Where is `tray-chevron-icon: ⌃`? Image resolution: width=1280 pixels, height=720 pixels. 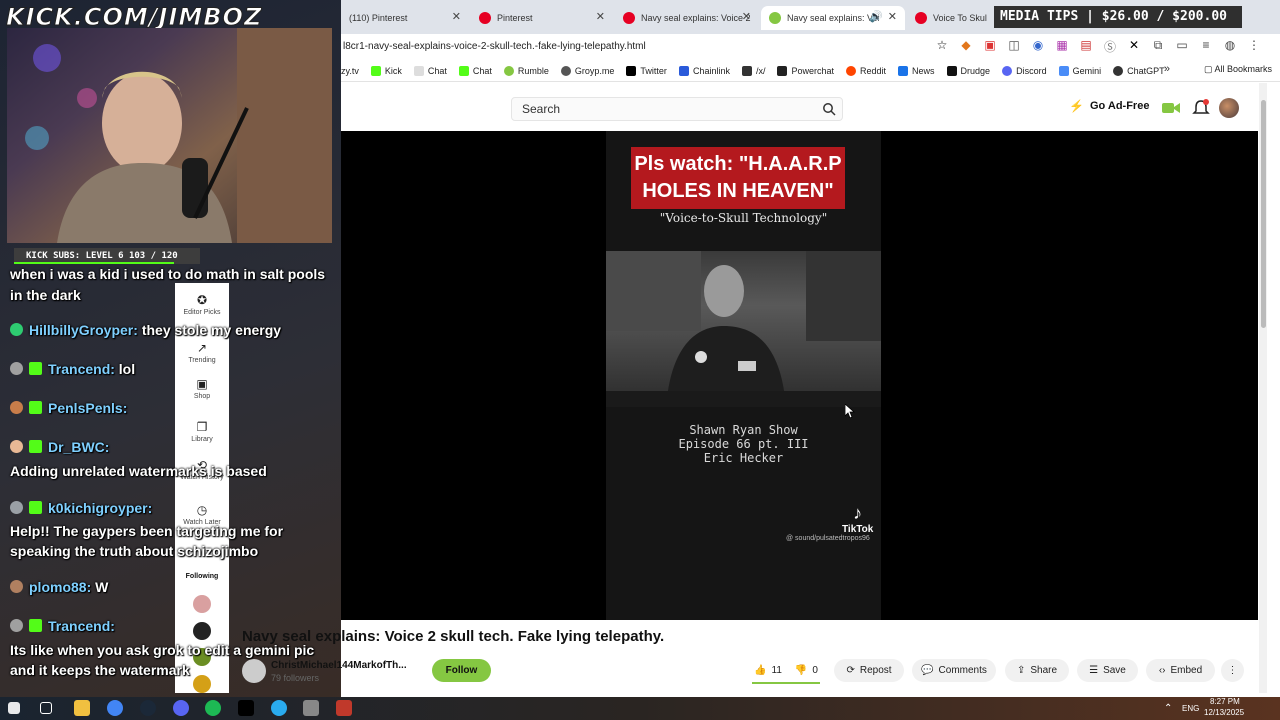 tray-chevron-icon: ⌃ is located at coordinates (1168, 708).